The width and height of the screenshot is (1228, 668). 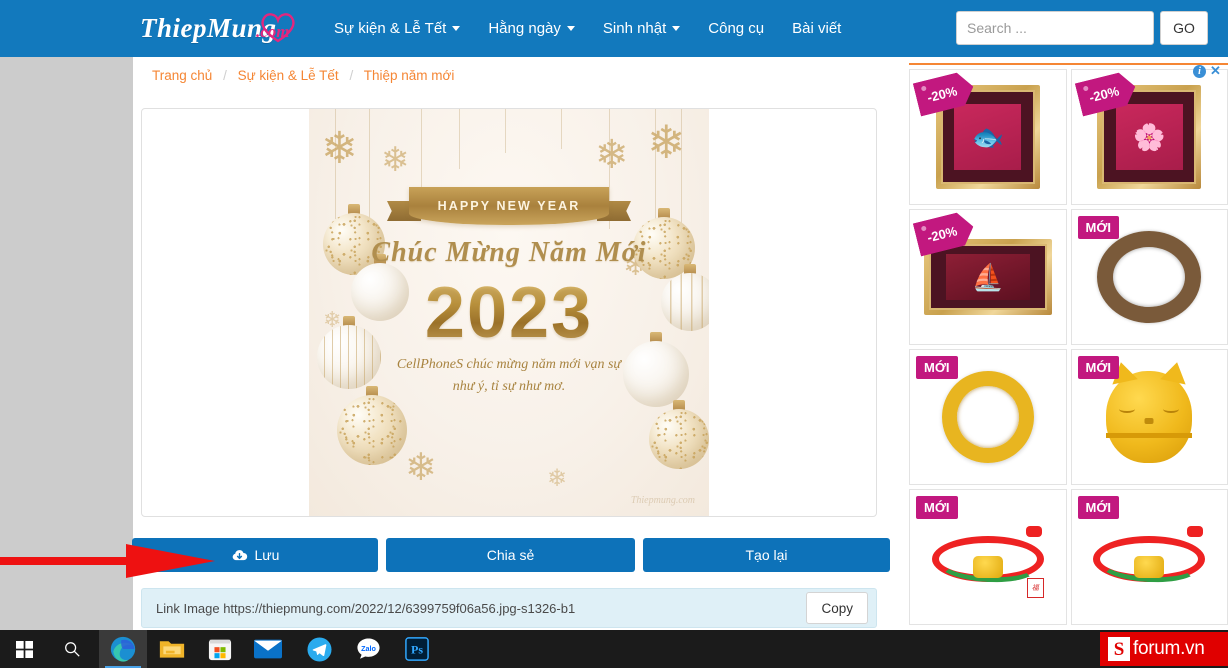 I want to click on svg-text: Ps, so click(x=417, y=650).